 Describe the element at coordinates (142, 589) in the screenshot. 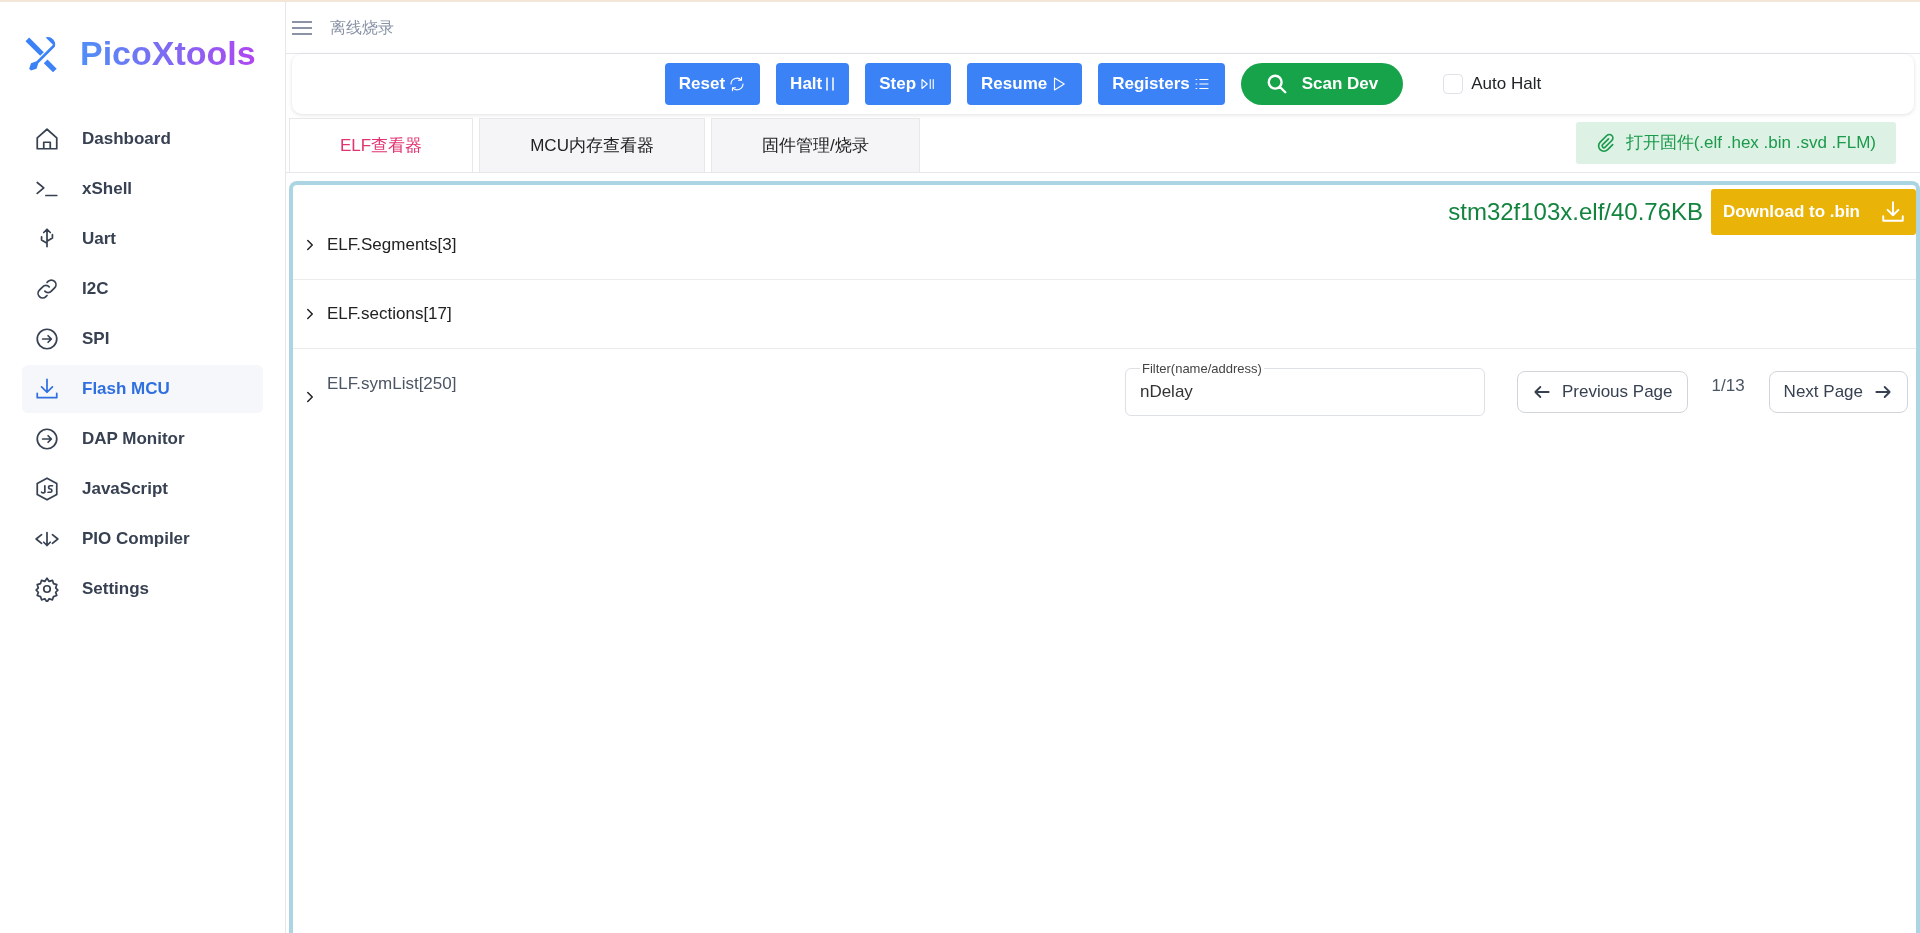

I see `sidebar-item: Settings` at that location.